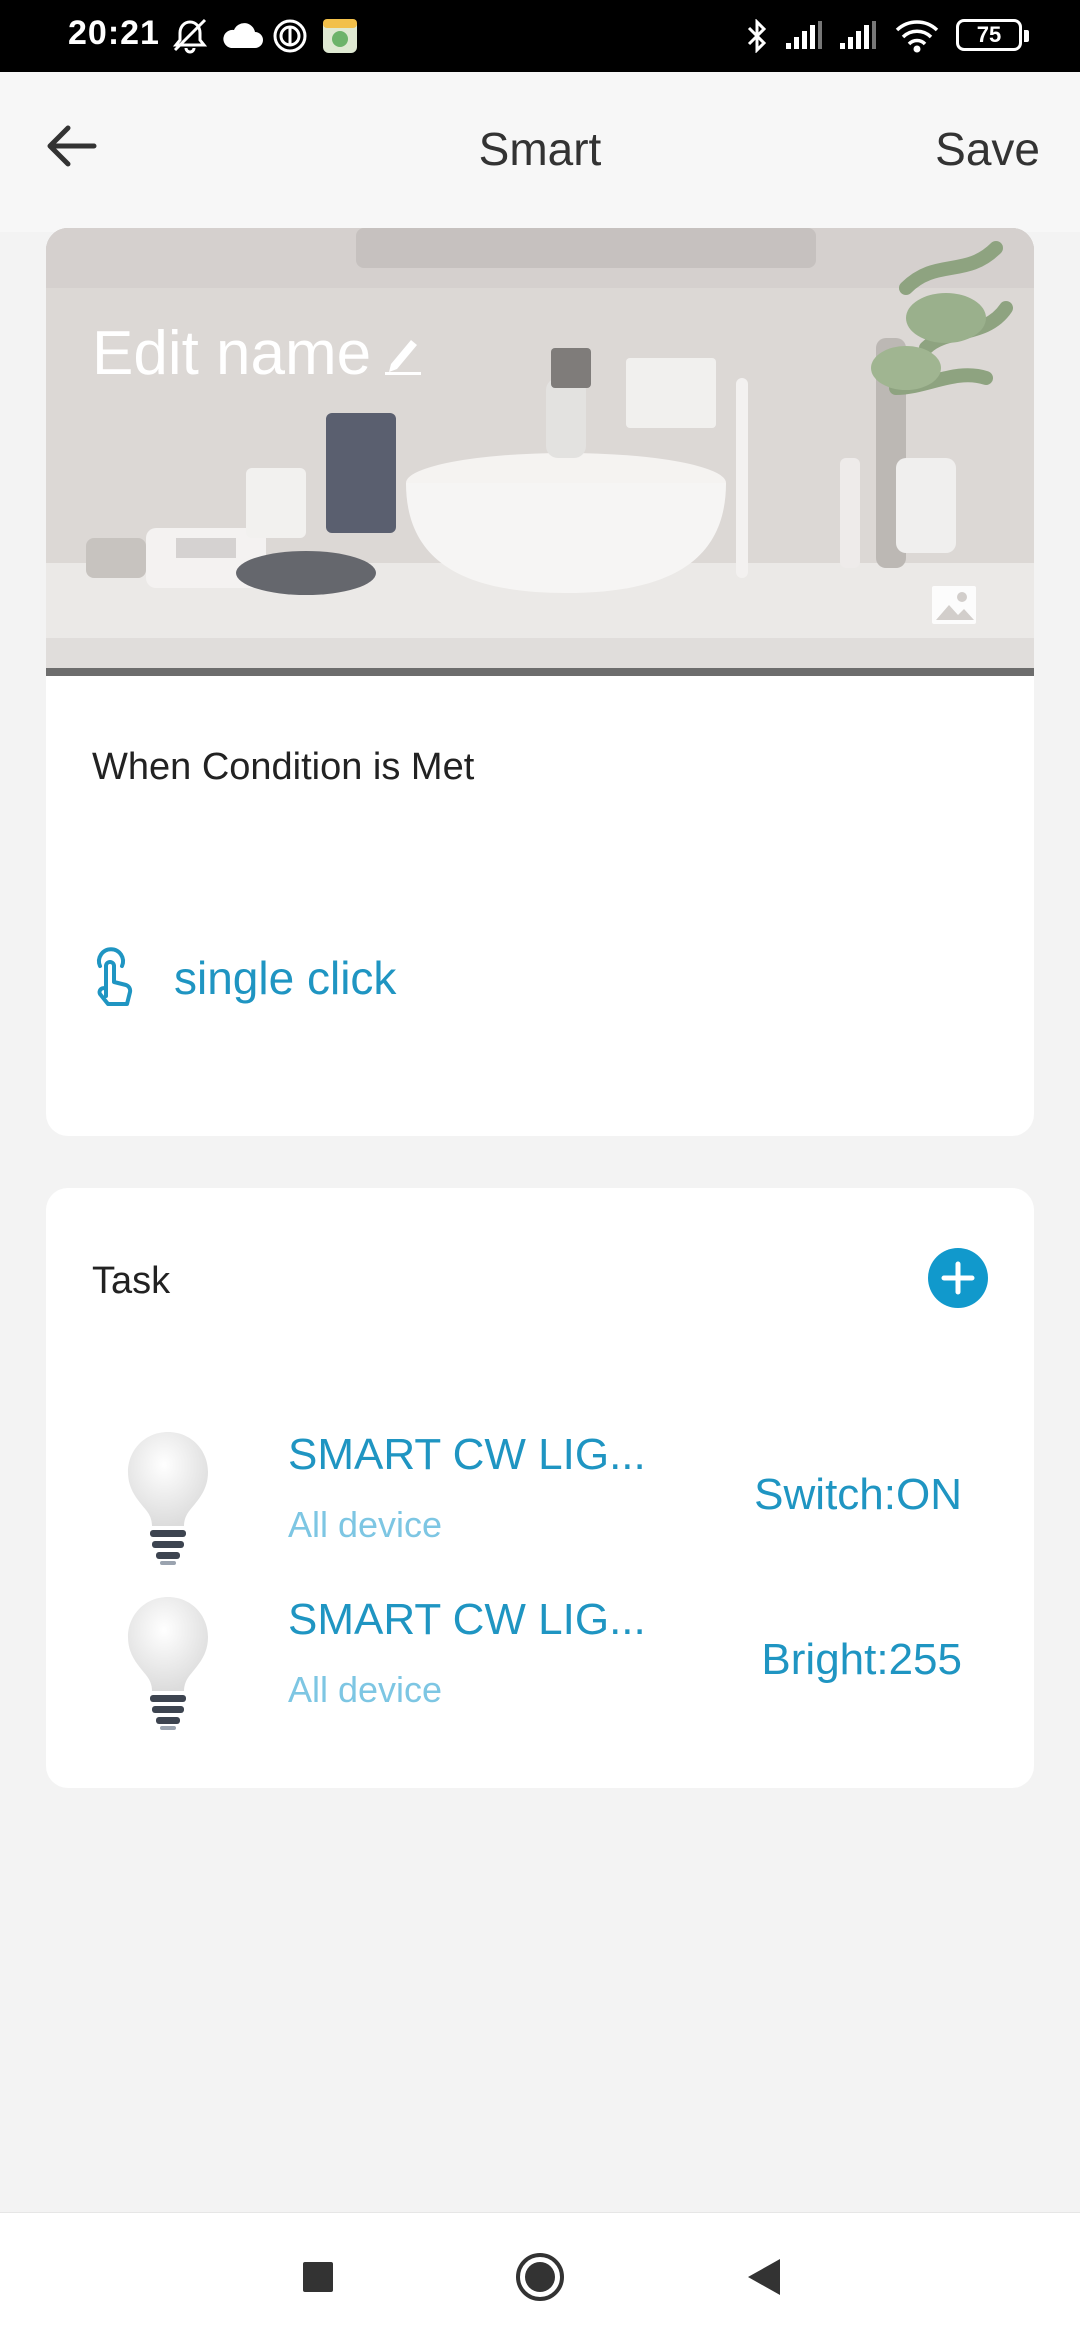  I want to click on task-label: Task, so click(131, 1281).